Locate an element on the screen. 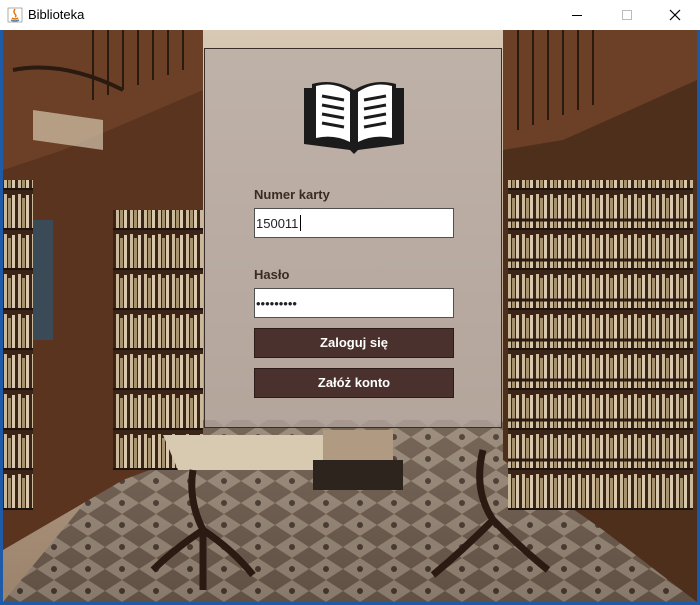 This screenshot has width=700, height=605. password-field is located at coordinates (354, 303).